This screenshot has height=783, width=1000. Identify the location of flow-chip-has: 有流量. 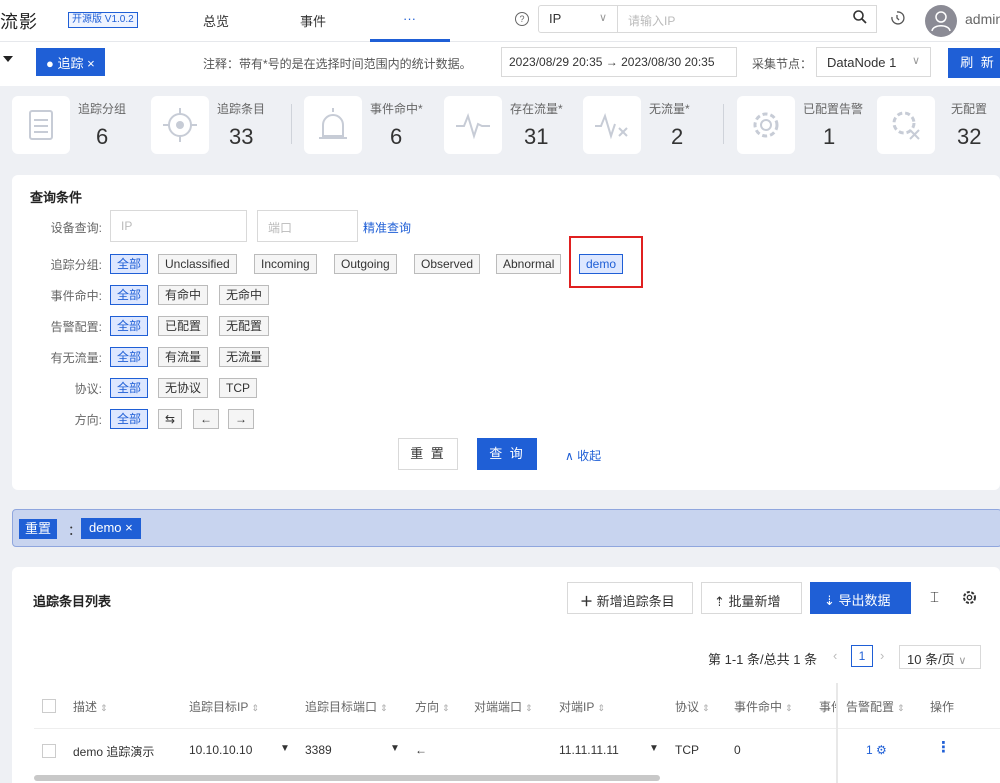
(183, 357).